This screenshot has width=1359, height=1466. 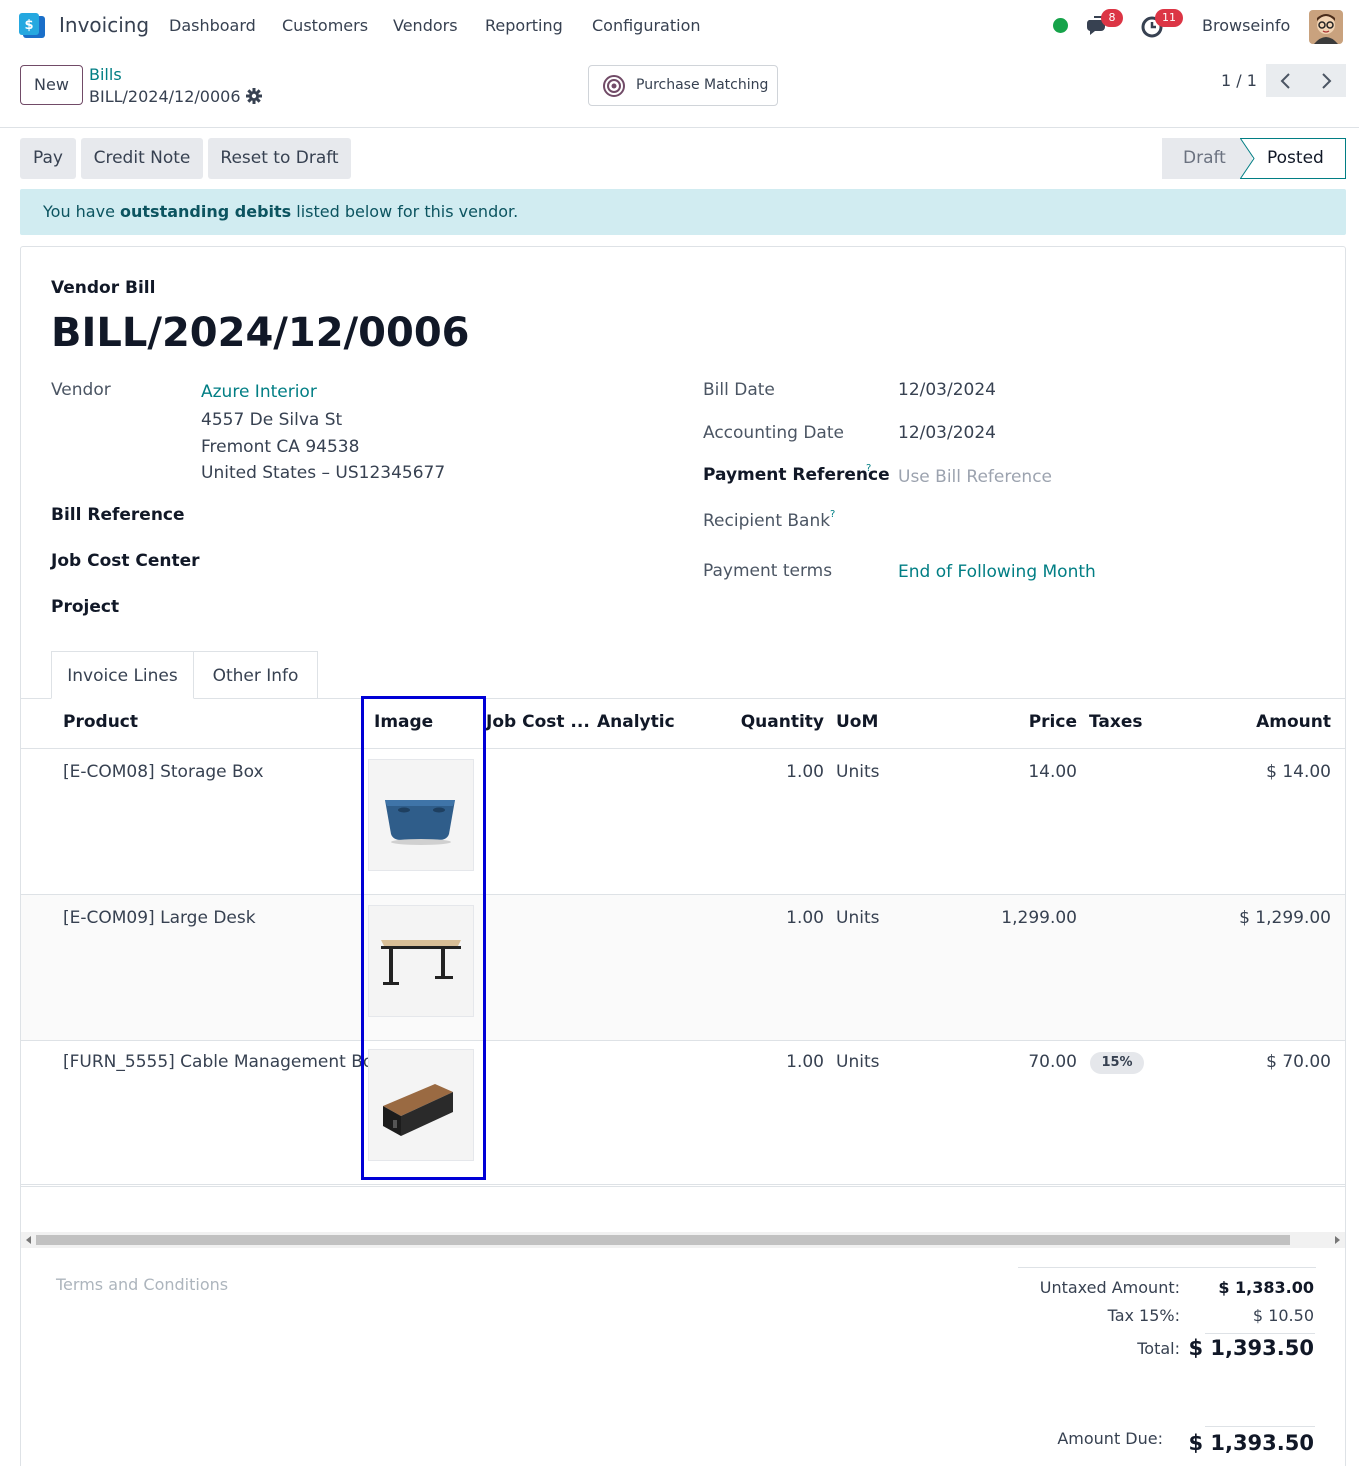 What do you see at coordinates (142, 1284) in the screenshot?
I see `terms-and-conditions-field: Terms and Conditions` at bounding box center [142, 1284].